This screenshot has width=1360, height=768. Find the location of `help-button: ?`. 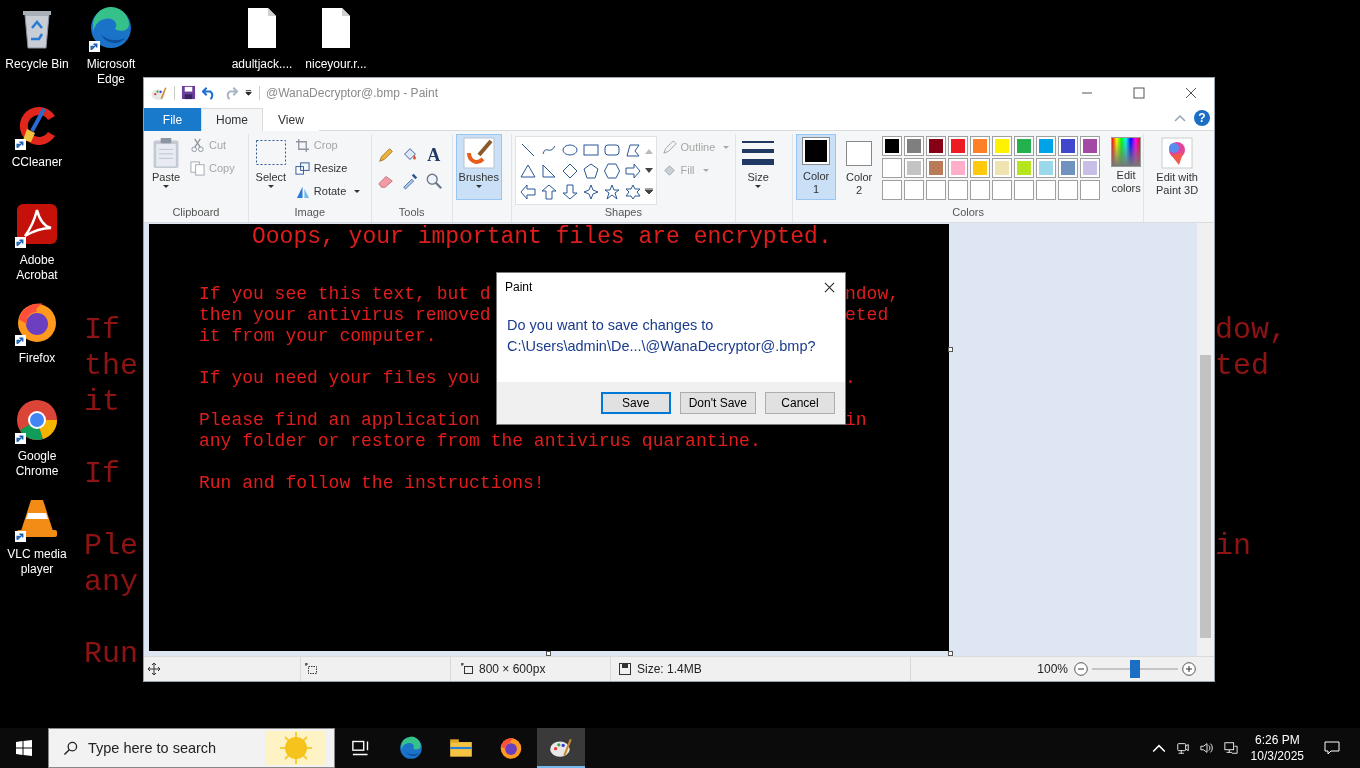

help-button: ? is located at coordinates (1202, 118).